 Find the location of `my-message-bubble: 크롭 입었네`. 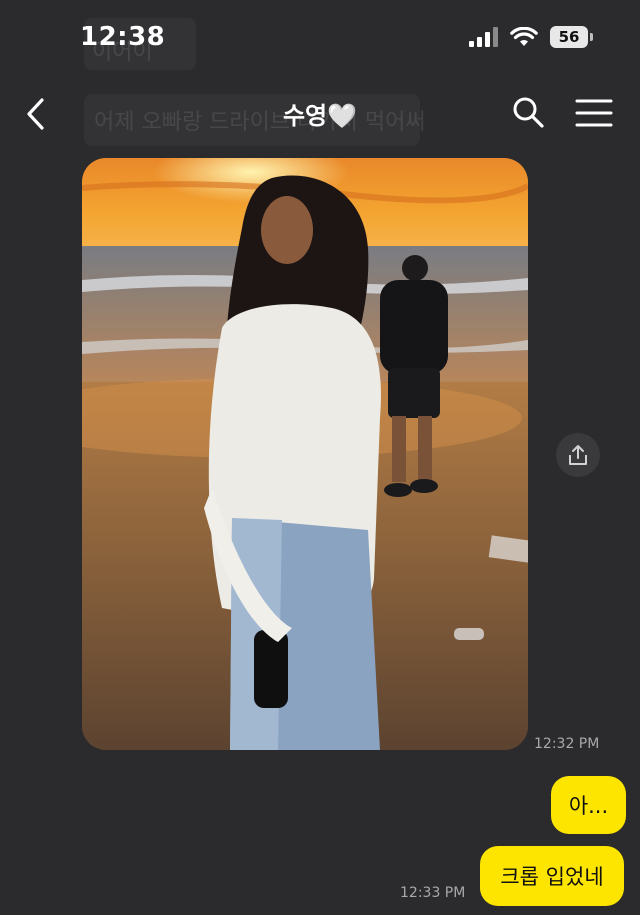

my-message-bubble: 크롭 입었네 is located at coordinates (552, 876).